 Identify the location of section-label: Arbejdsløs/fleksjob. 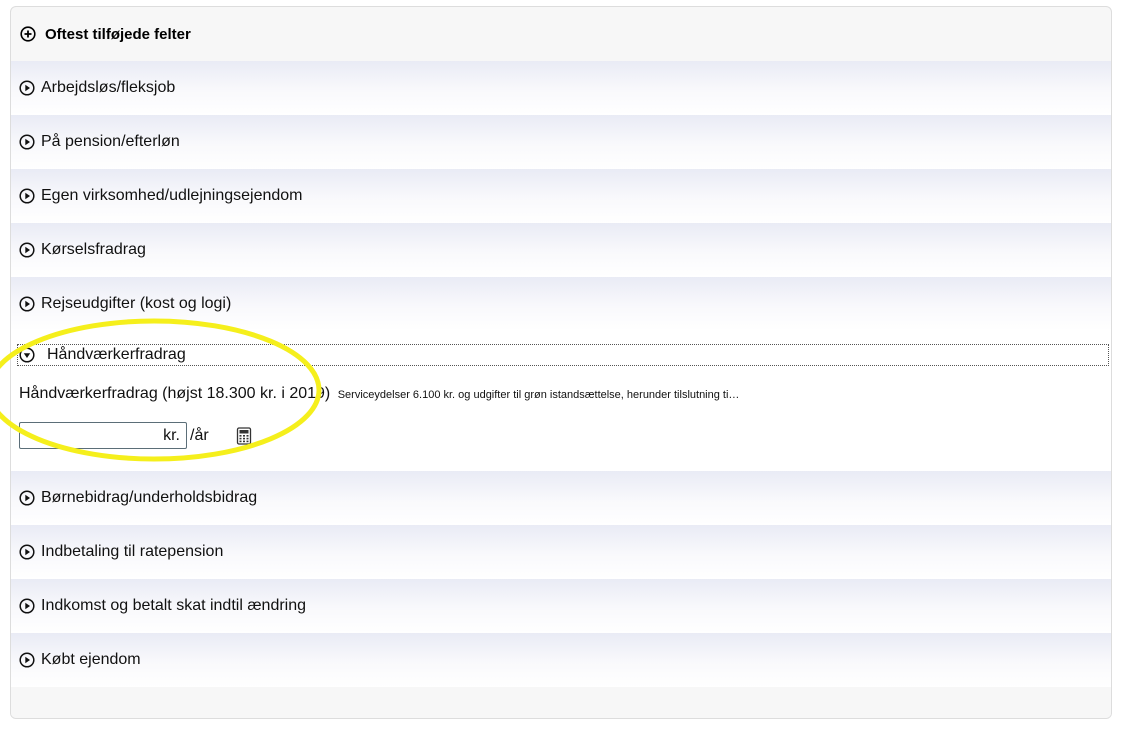
(108, 87).